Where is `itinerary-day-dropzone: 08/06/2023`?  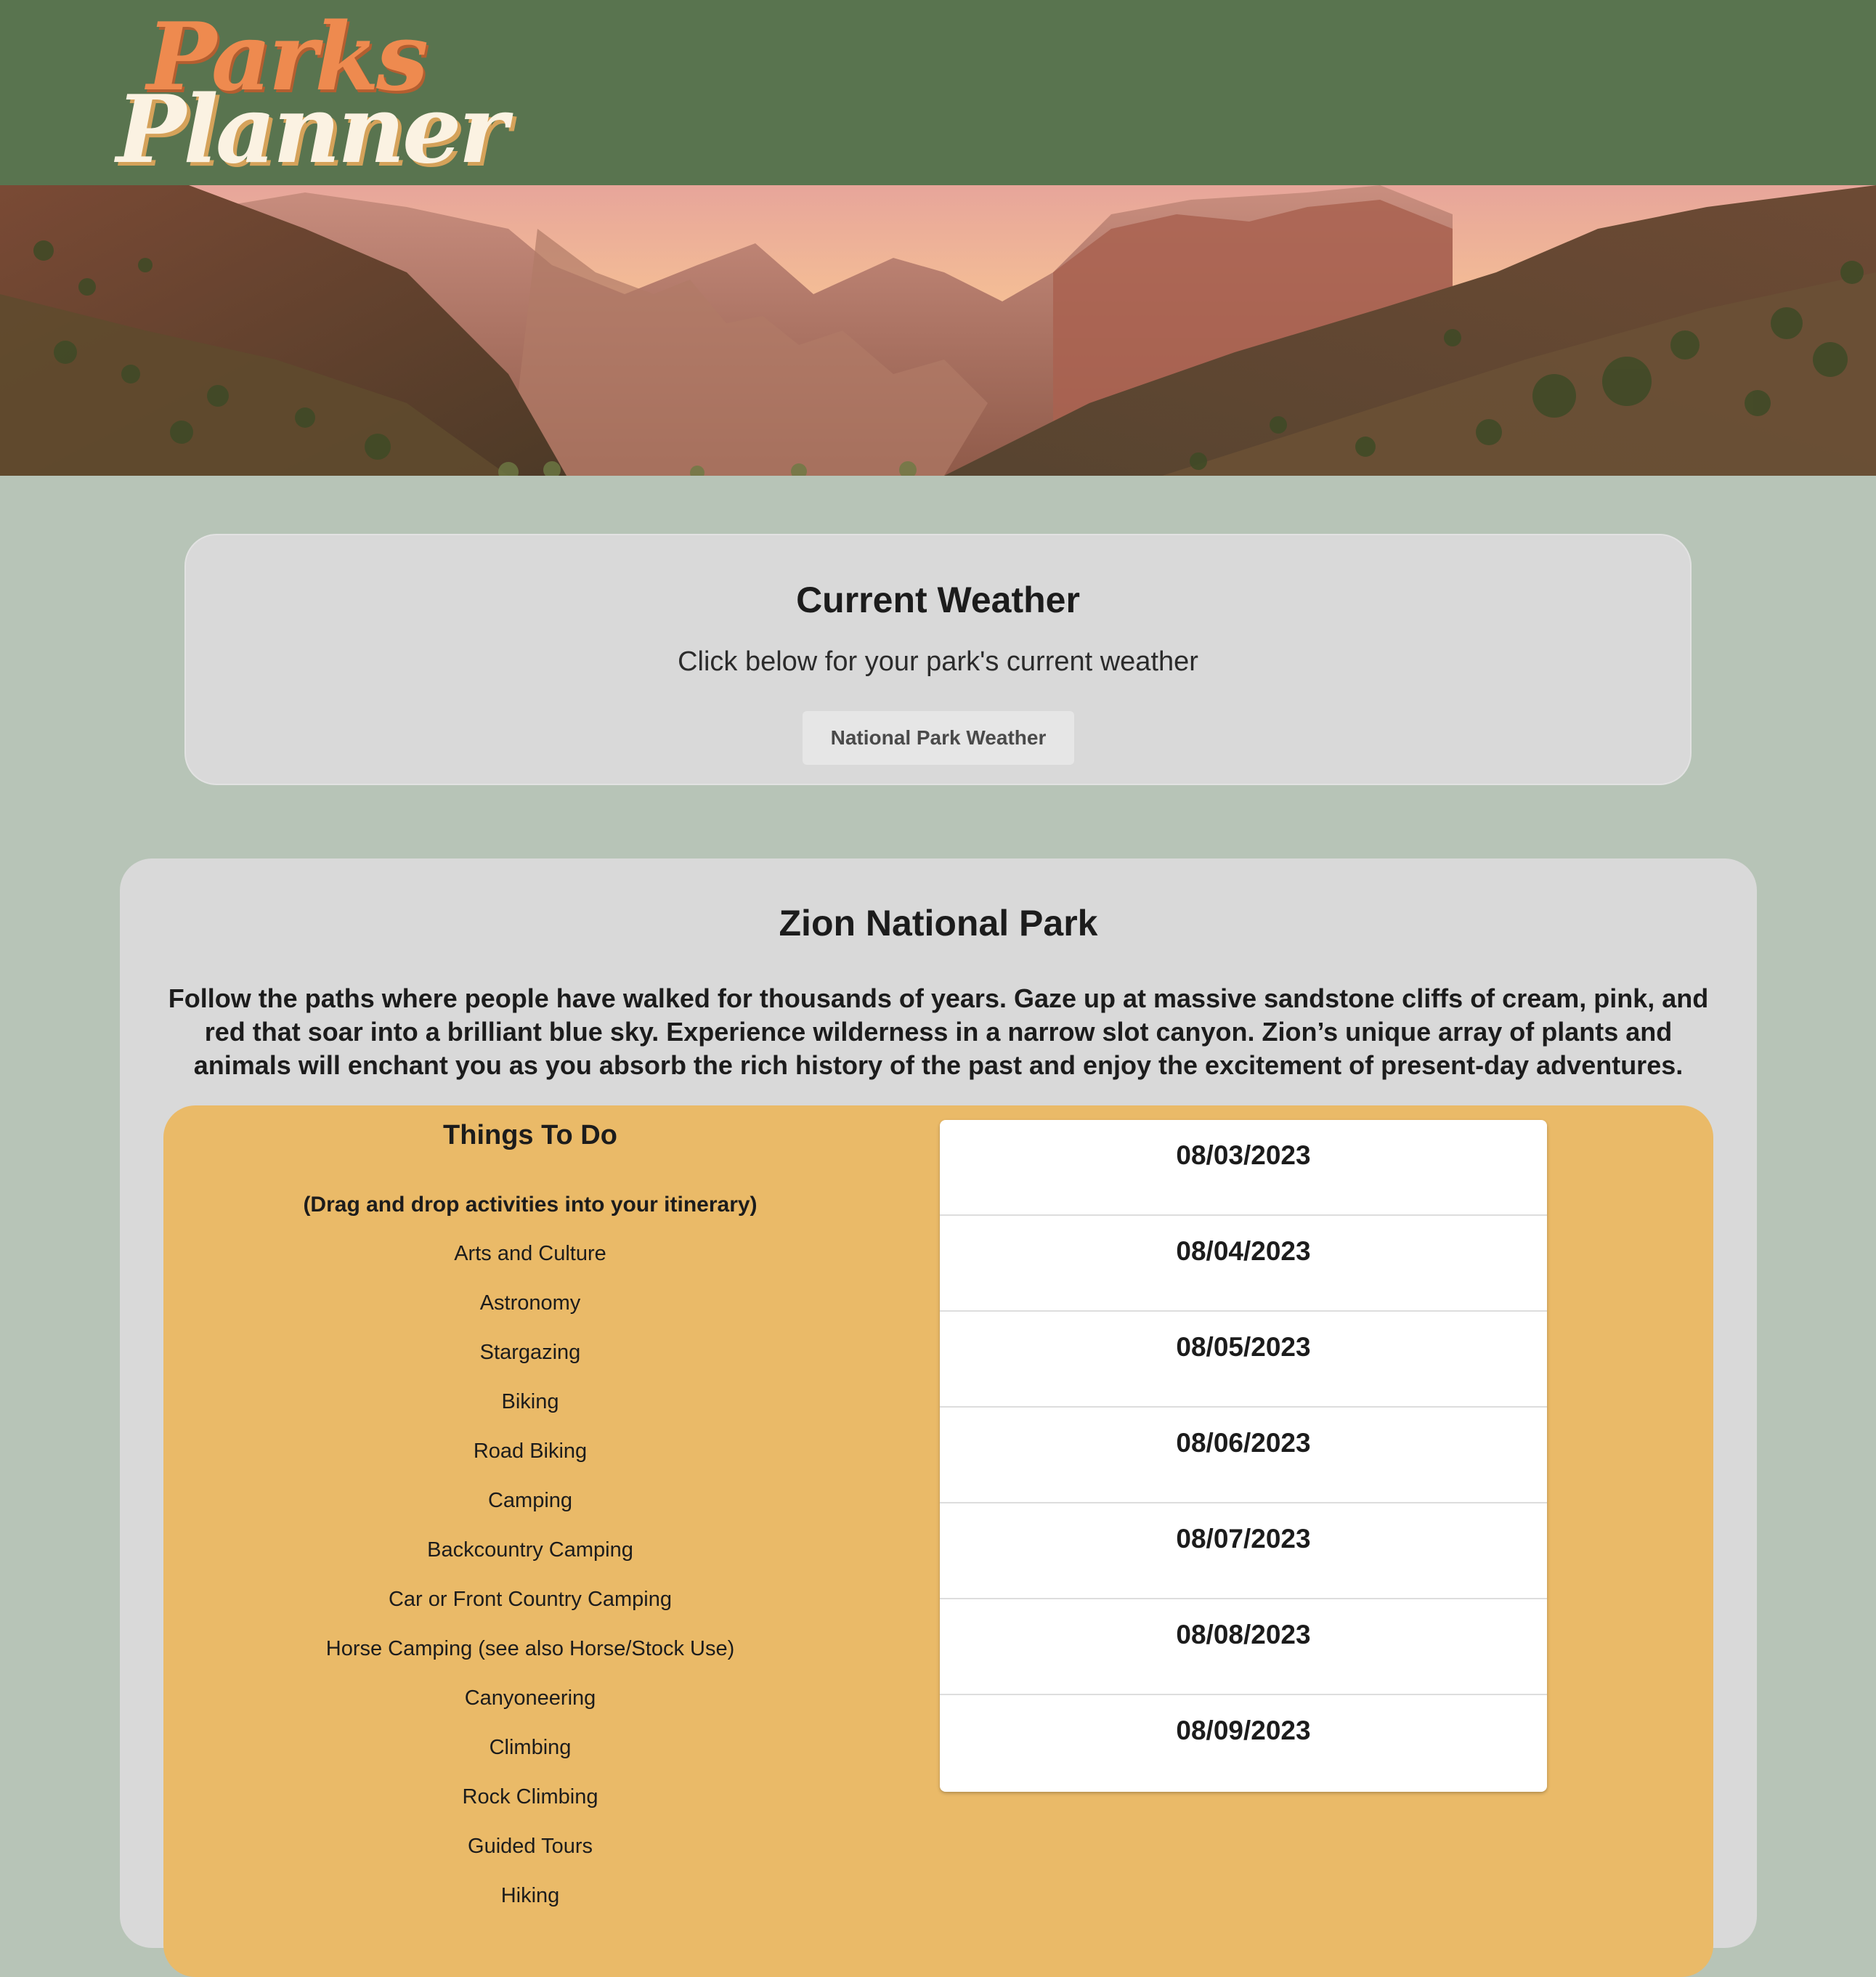 itinerary-day-dropzone: 08/06/2023 is located at coordinates (1243, 1455).